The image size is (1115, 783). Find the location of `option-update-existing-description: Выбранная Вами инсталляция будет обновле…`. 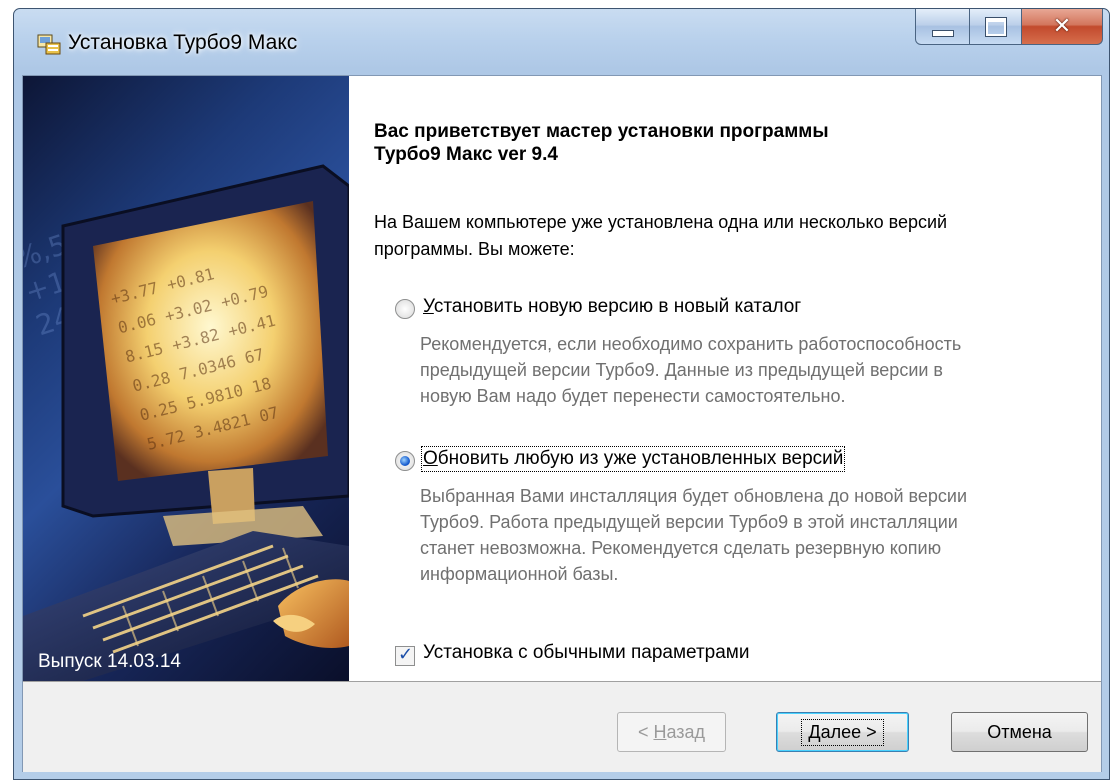

option-update-existing-description: Выбранная Вами инсталляция будет обновле… is located at coordinates (694, 535).